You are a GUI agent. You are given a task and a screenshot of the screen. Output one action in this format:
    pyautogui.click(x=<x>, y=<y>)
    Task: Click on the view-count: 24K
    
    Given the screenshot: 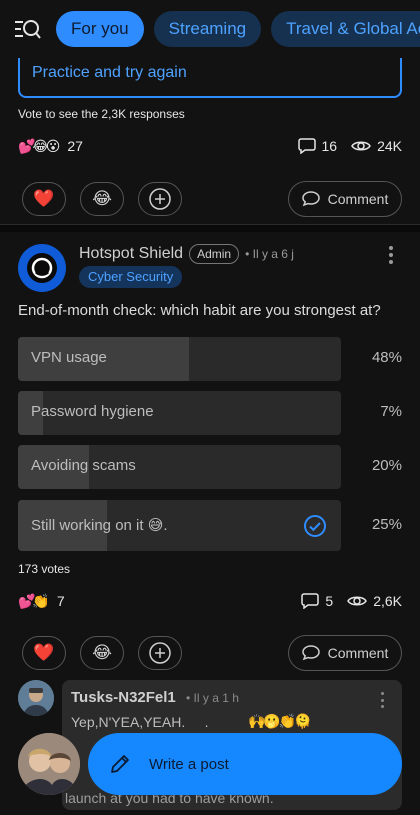 What is the action you would take?
    pyautogui.click(x=389, y=146)
    